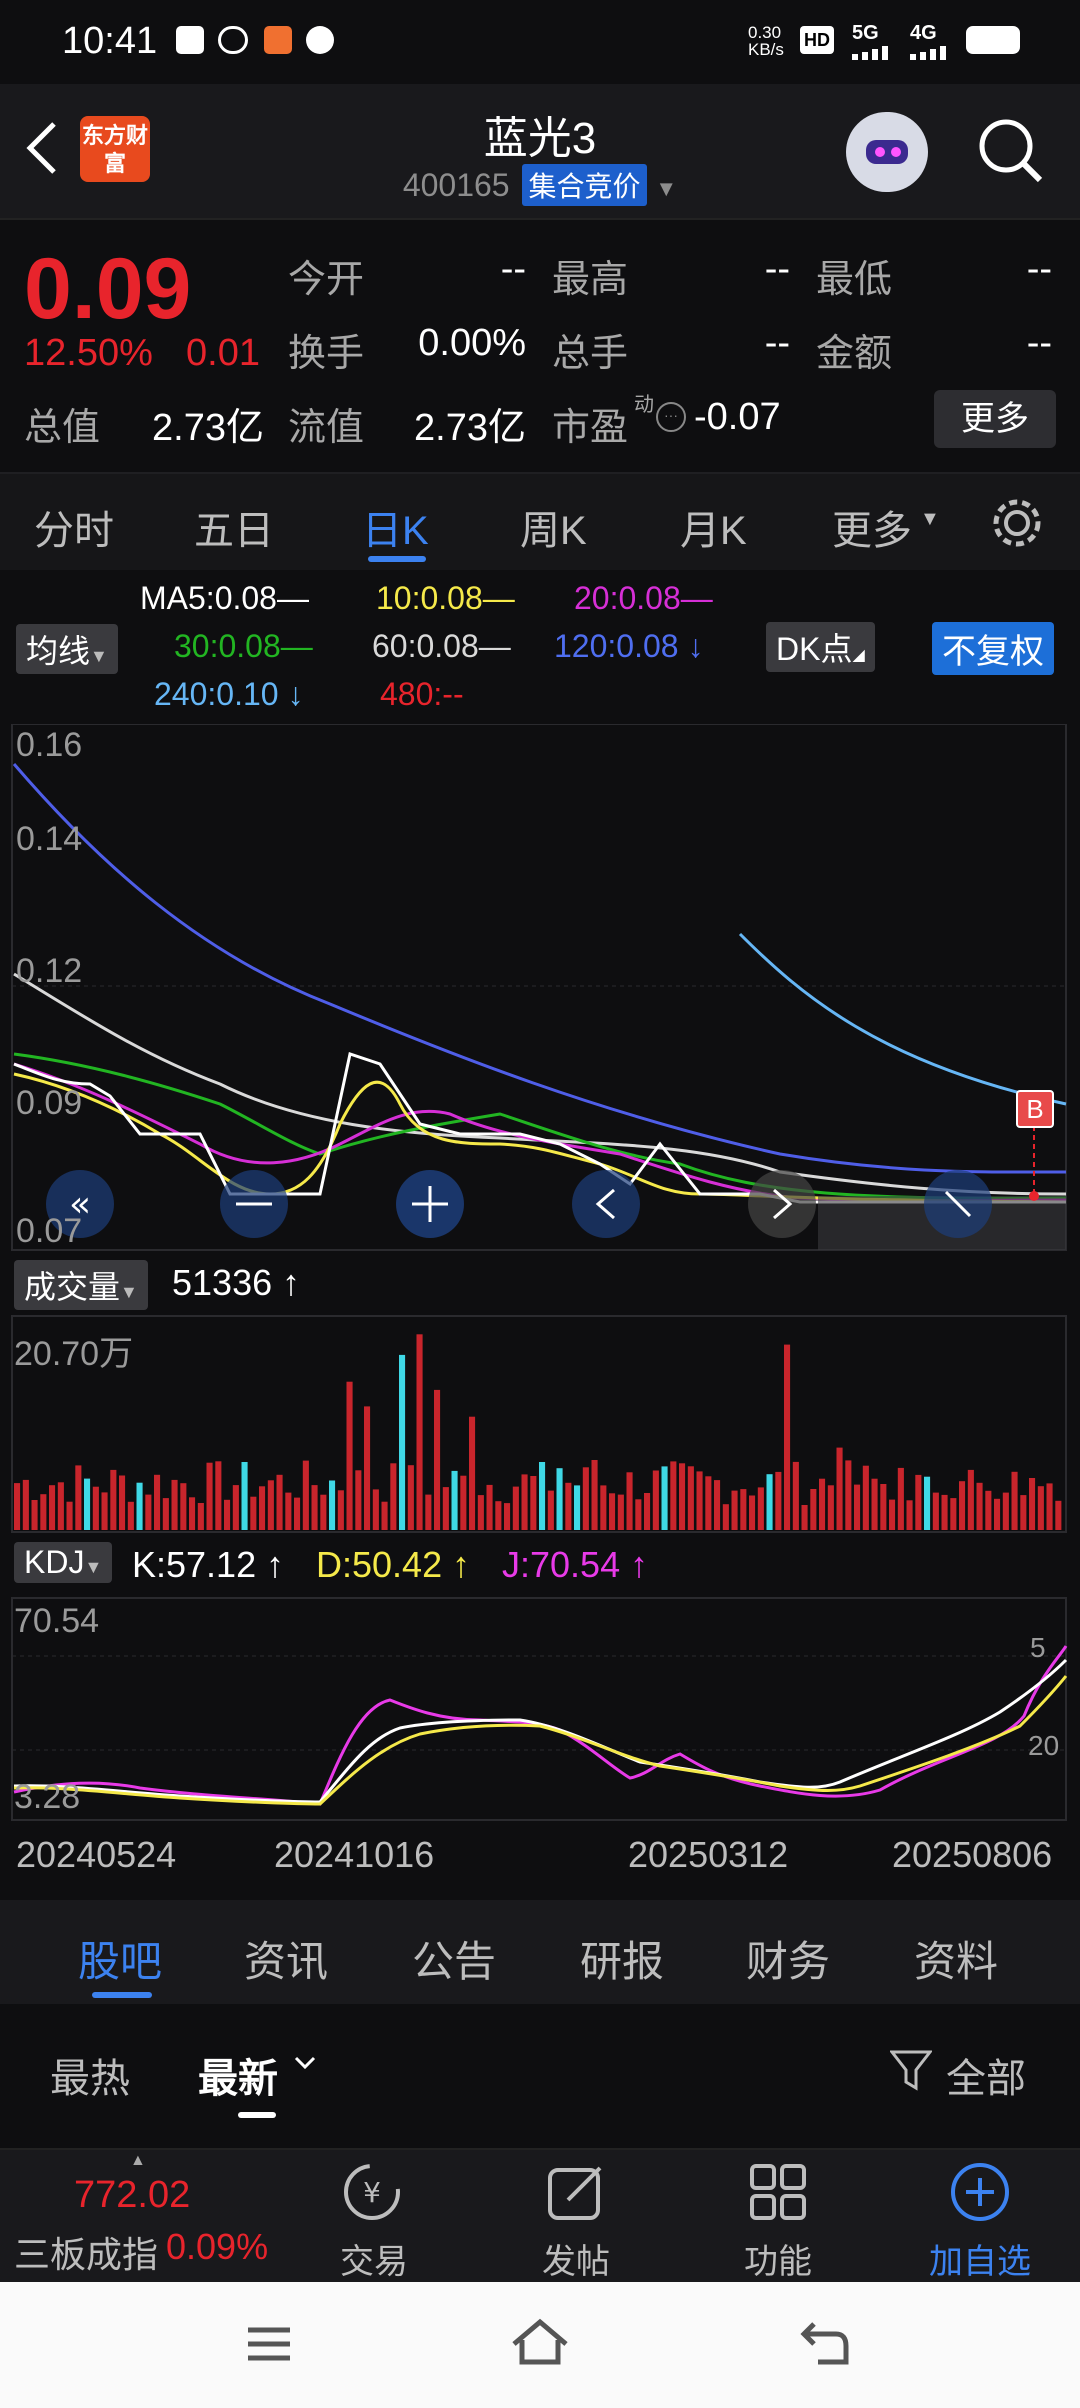 This screenshot has width=1080, height=2408. Describe the element at coordinates (584, 185) in the screenshot. I see `auction-badge: 集合竞价` at that location.